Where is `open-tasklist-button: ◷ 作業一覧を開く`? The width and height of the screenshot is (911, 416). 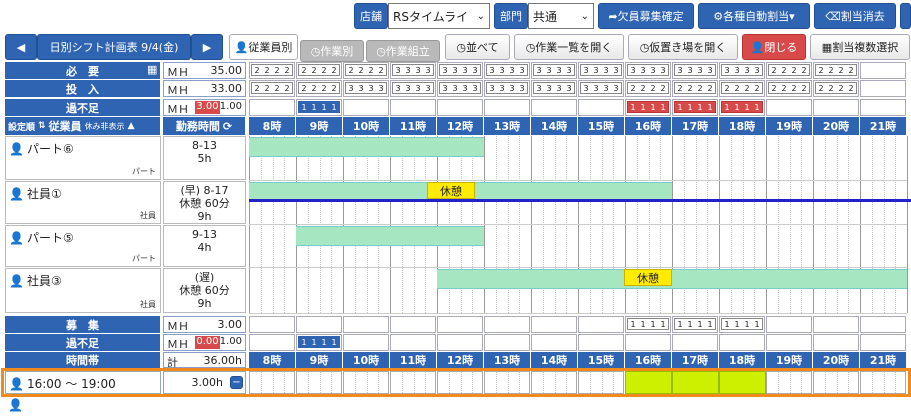 open-tasklist-button: ◷ 作業一覧を開く is located at coordinates (569, 47).